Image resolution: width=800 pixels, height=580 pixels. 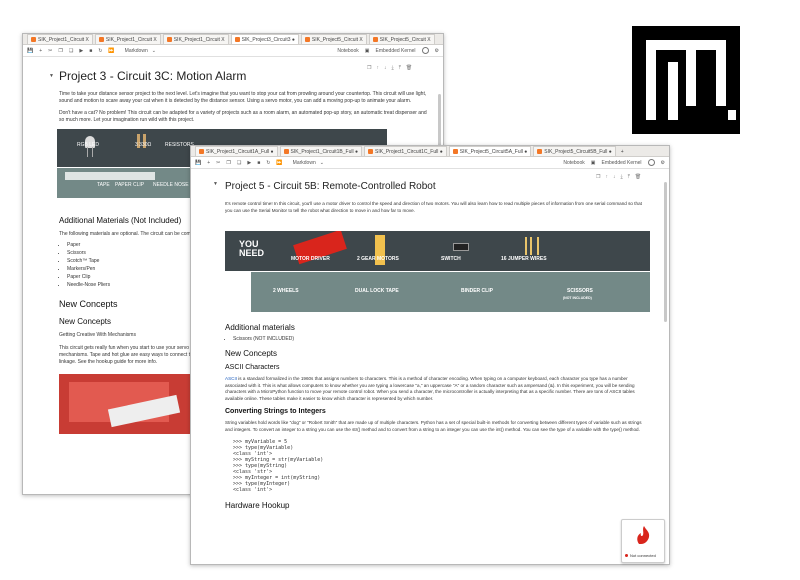 I want to click on tab-notebook: SIK_Project1_Circuit1C_Full ●, so click(x=405, y=151).